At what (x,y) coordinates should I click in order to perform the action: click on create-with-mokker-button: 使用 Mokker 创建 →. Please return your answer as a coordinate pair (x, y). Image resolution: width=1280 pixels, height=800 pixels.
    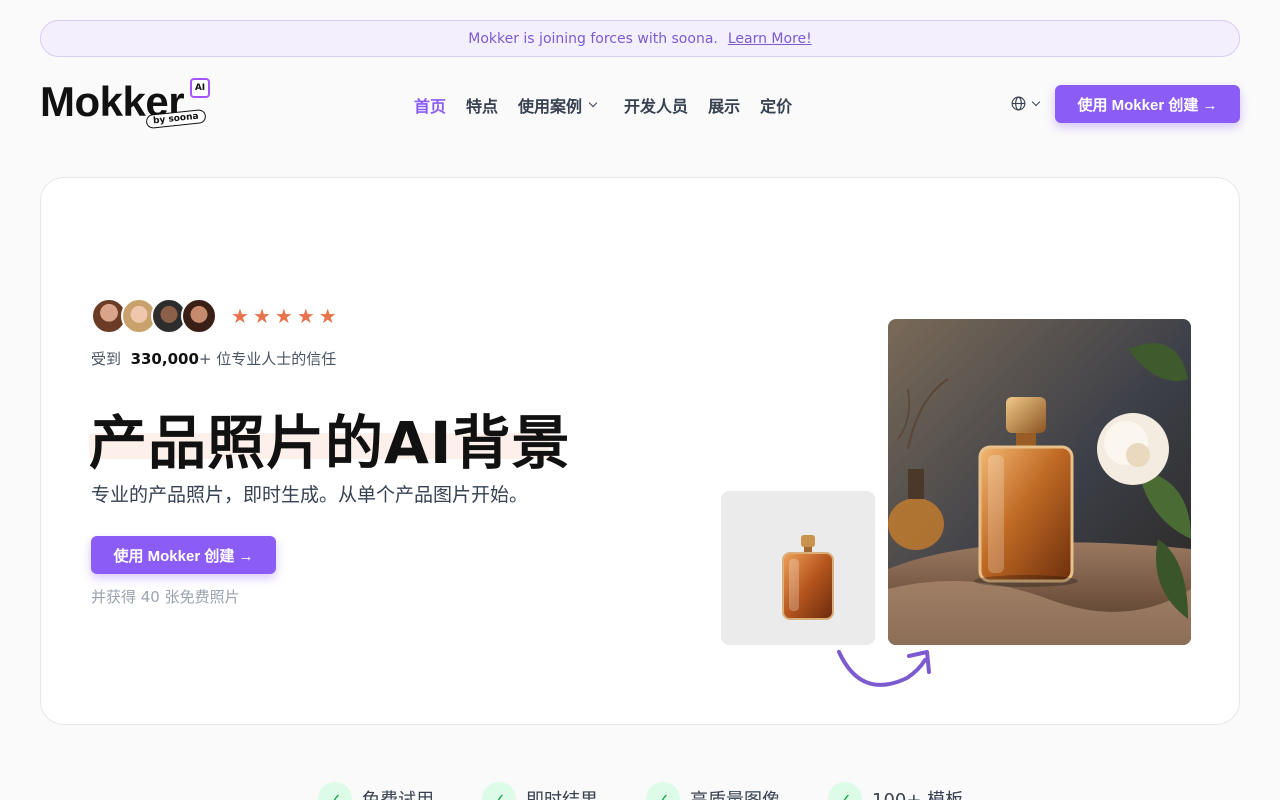
    Looking at the image, I should click on (1147, 104).